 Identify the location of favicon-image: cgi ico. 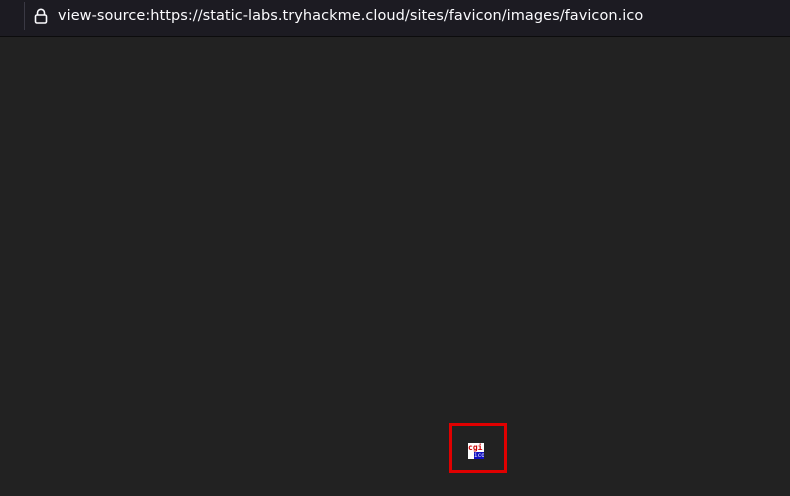
(476, 451).